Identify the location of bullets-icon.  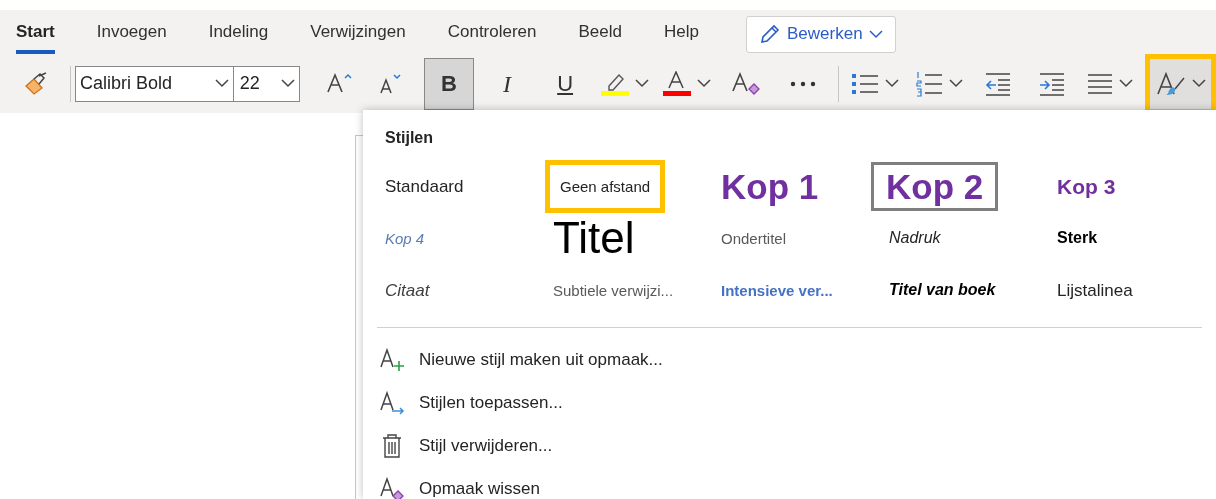
(865, 83).